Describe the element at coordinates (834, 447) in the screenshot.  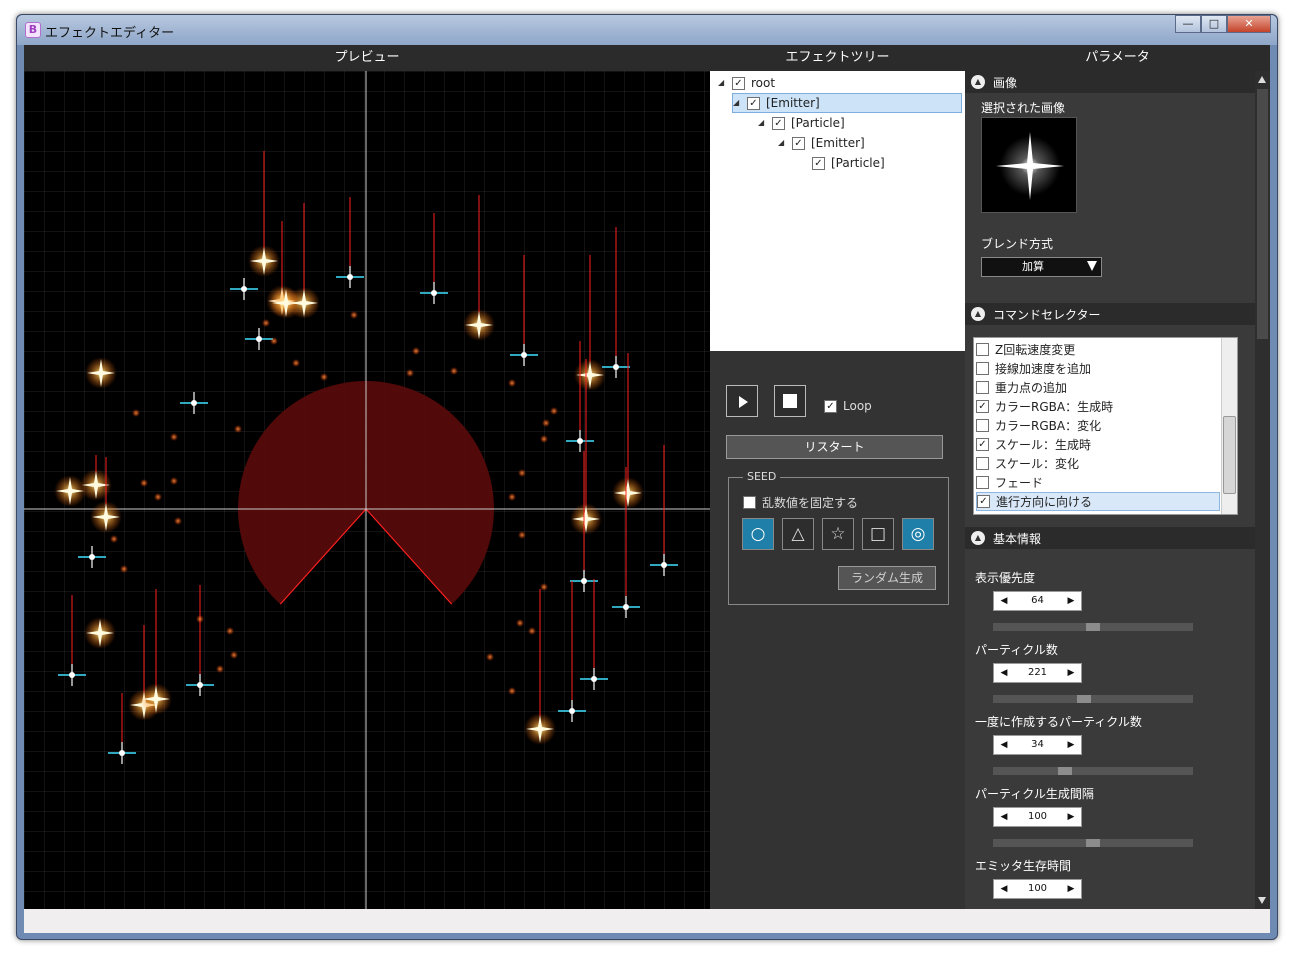
I see `restart-button: リスタート` at that location.